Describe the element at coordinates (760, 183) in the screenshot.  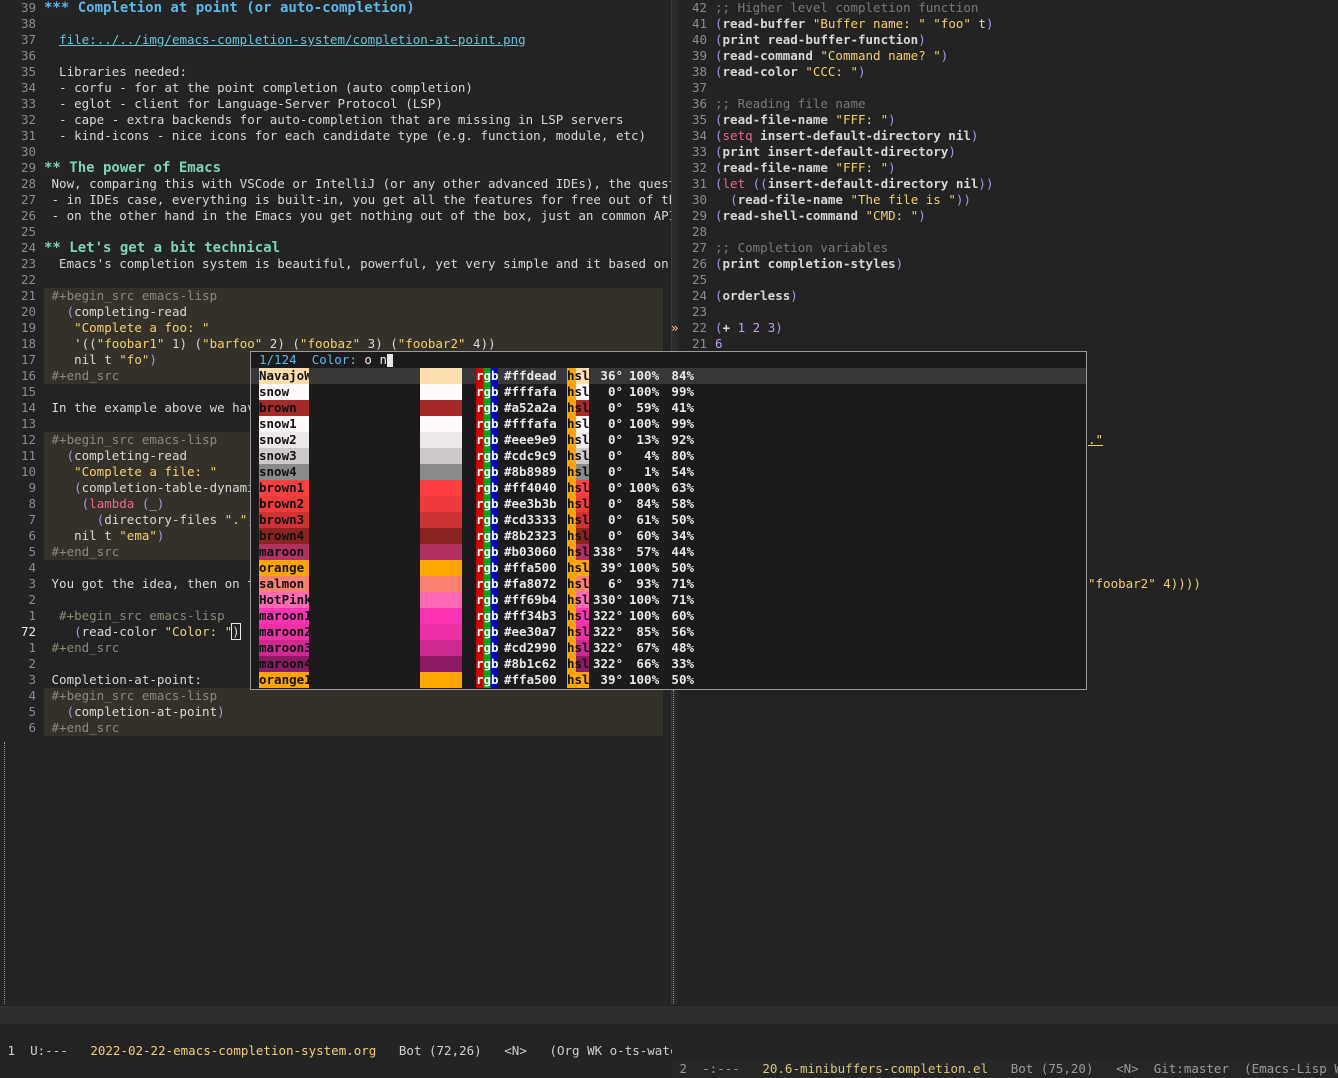
I see `text-segment: ((` at that location.